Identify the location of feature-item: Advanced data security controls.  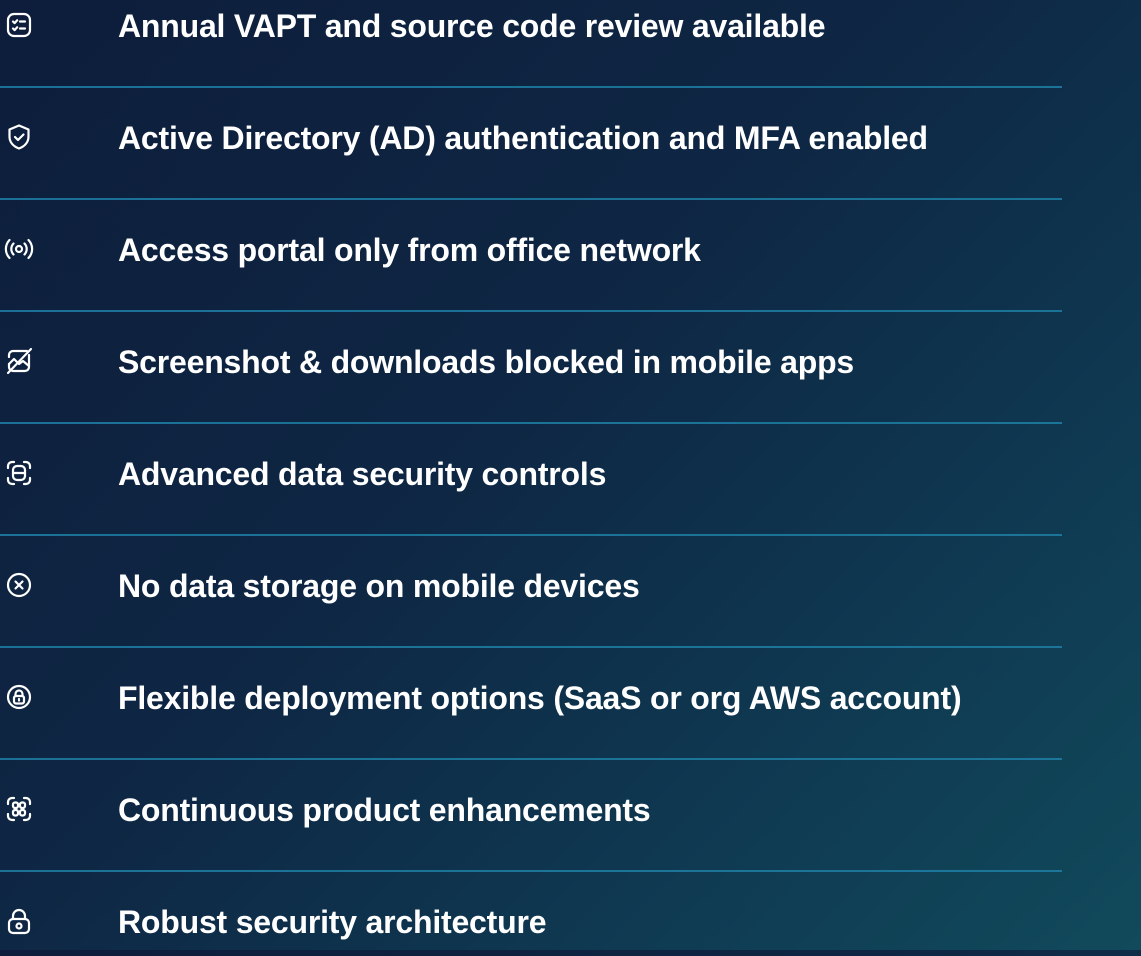
(570, 478).